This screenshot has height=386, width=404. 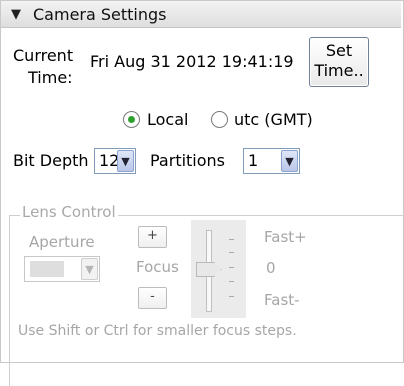 What do you see at coordinates (271, 161) in the screenshot?
I see `partitions-select: 1 ▼` at bounding box center [271, 161].